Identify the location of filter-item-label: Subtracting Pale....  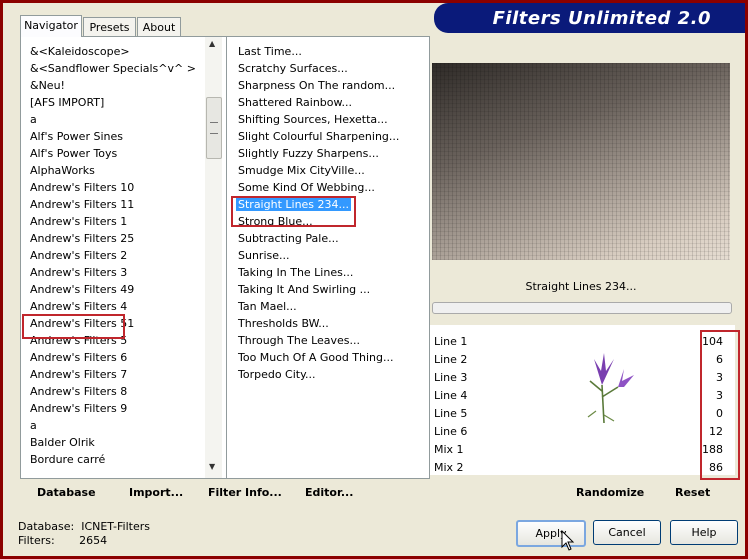
(288, 238).